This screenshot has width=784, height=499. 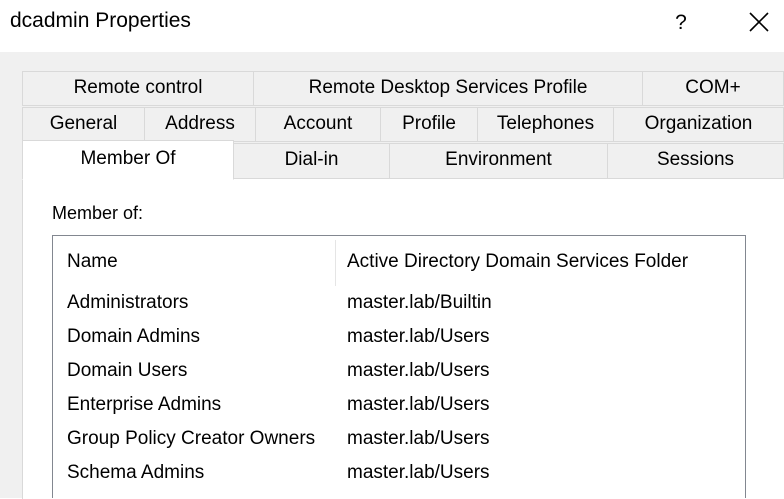 What do you see at coordinates (545, 124) in the screenshot?
I see `tab-telephones: Telephones` at bounding box center [545, 124].